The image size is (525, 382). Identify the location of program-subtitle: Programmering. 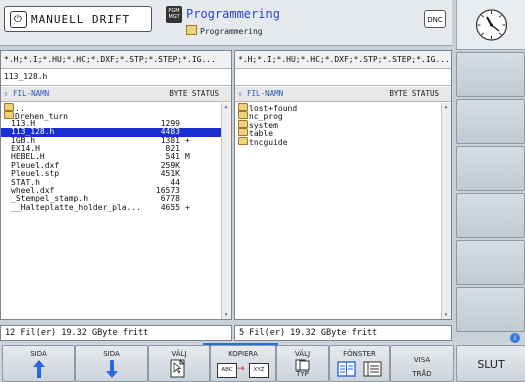
(224, 30).